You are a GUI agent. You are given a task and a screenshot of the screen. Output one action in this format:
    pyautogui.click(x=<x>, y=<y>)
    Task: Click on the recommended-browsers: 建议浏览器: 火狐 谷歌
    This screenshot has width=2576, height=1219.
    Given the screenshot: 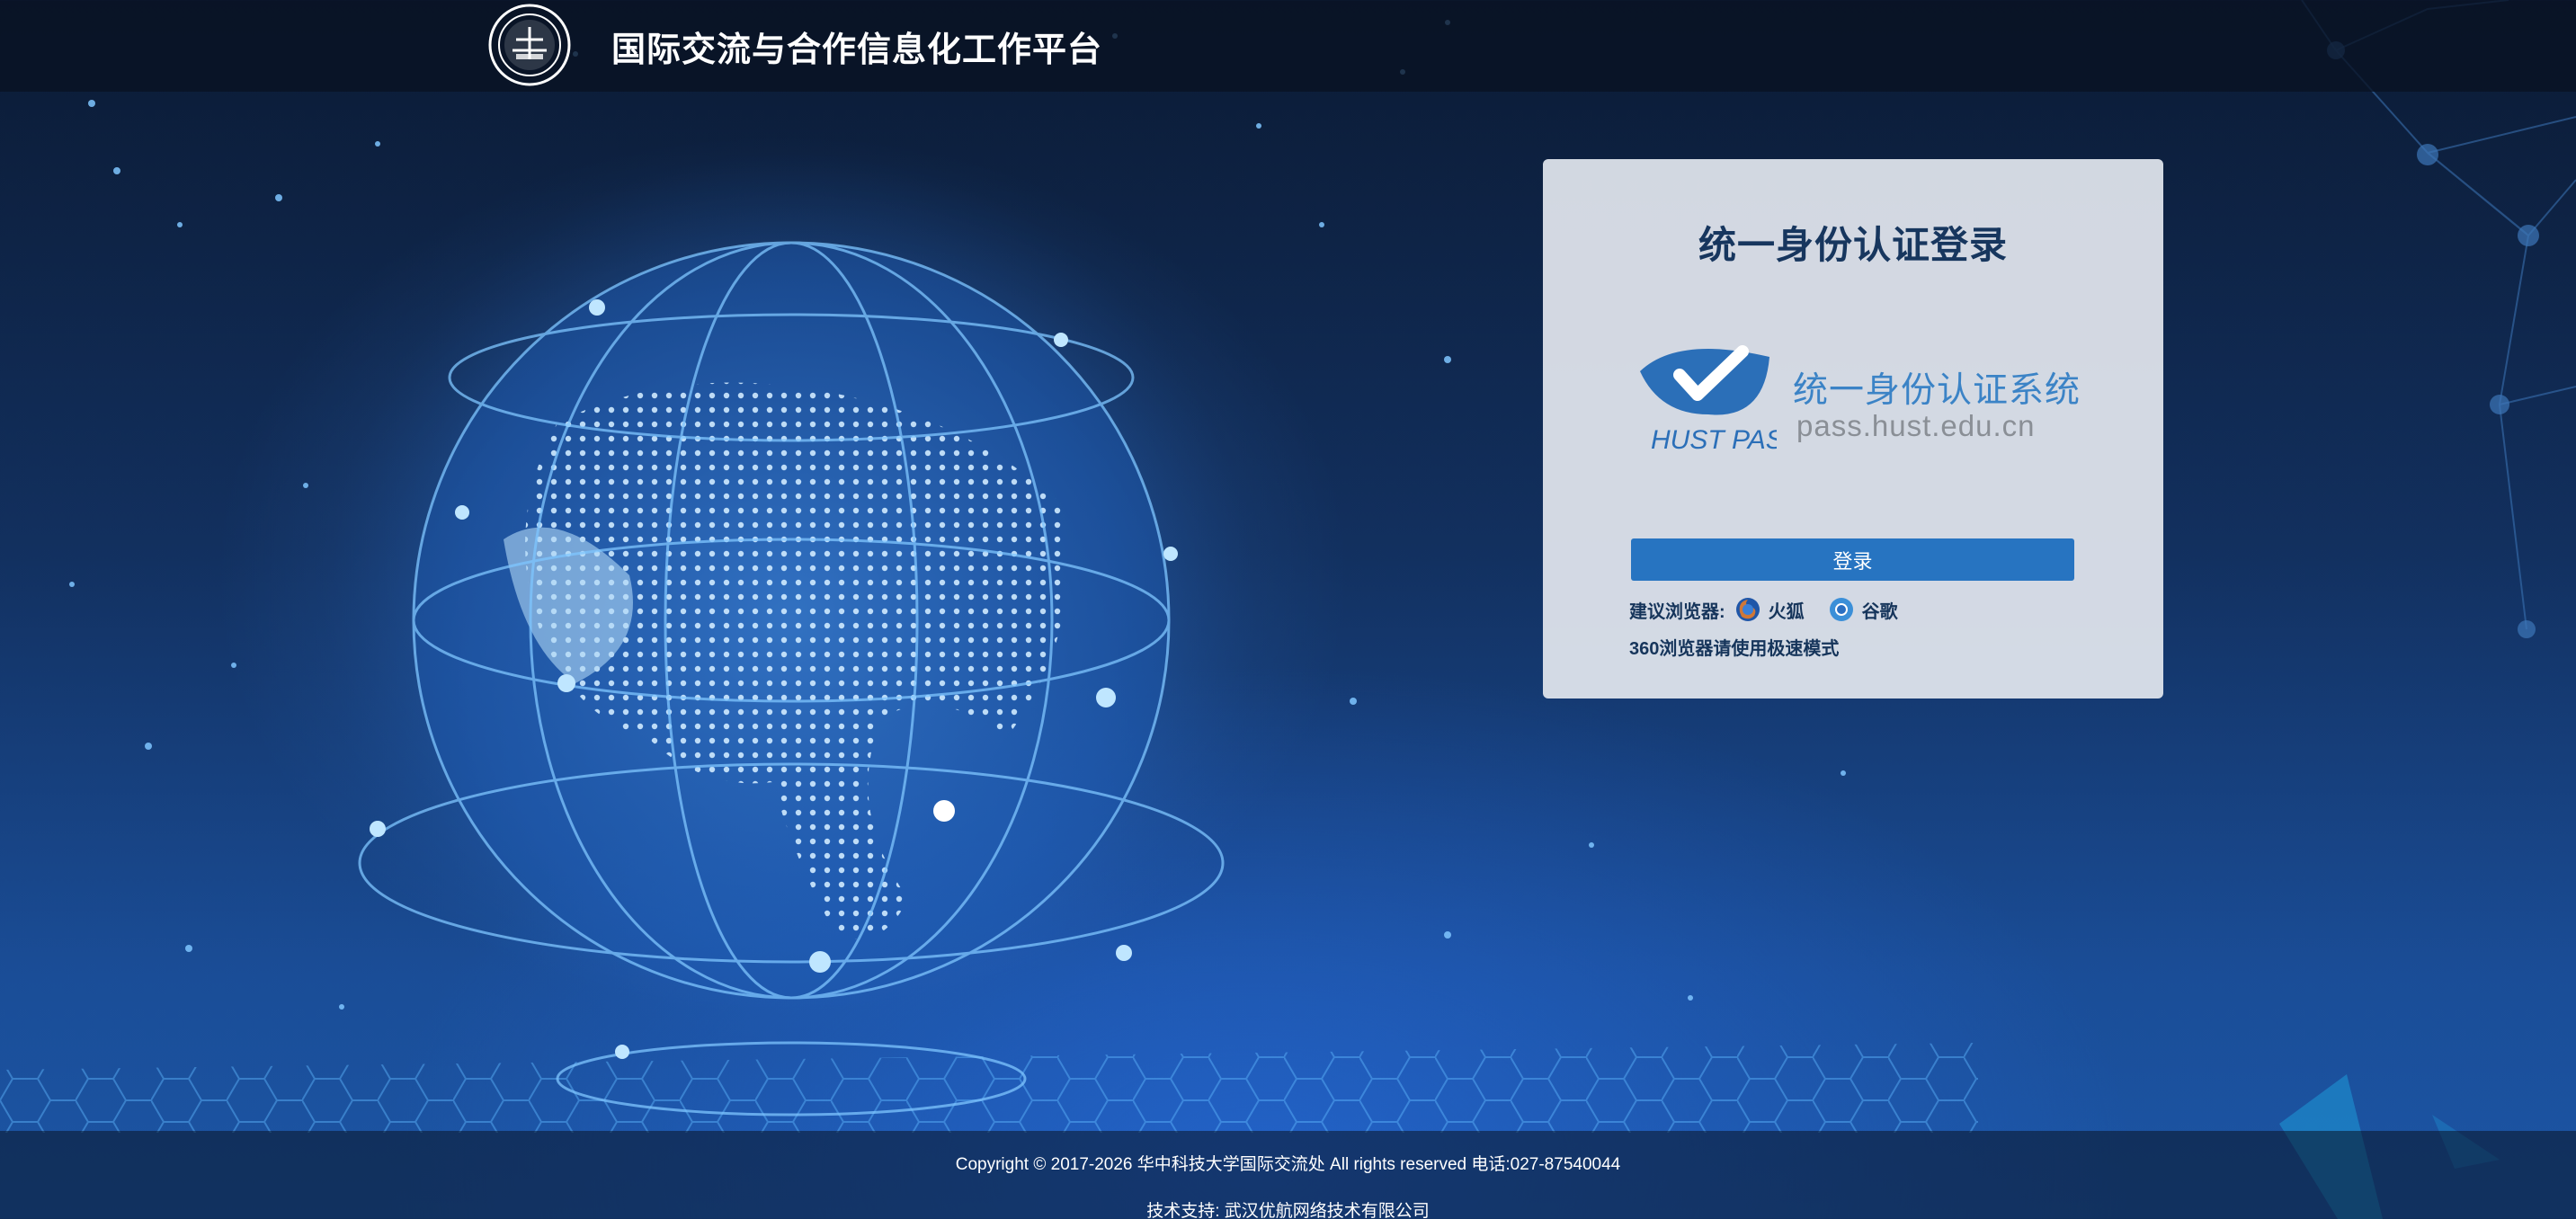 What is the action you would take?
    pyautogui.click(x=1771, y=609)
    